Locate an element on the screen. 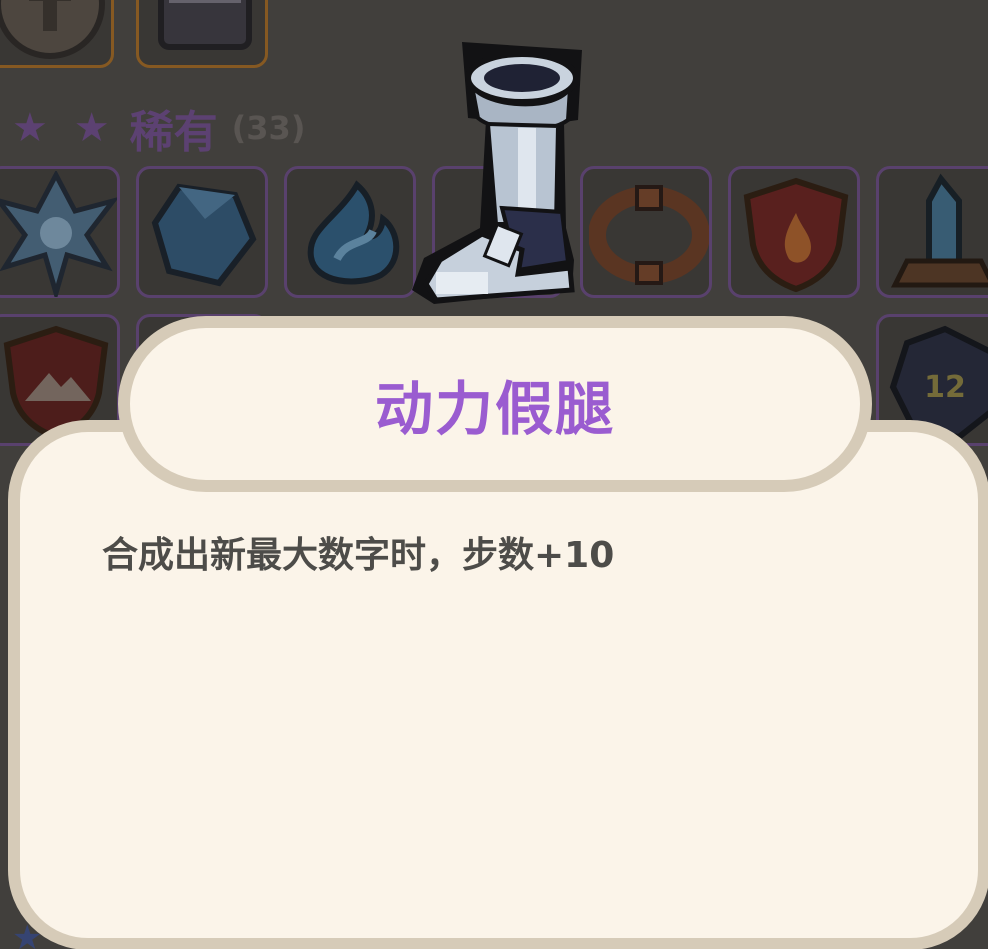  cross-coin-icon is located at coordinates (52, 29).